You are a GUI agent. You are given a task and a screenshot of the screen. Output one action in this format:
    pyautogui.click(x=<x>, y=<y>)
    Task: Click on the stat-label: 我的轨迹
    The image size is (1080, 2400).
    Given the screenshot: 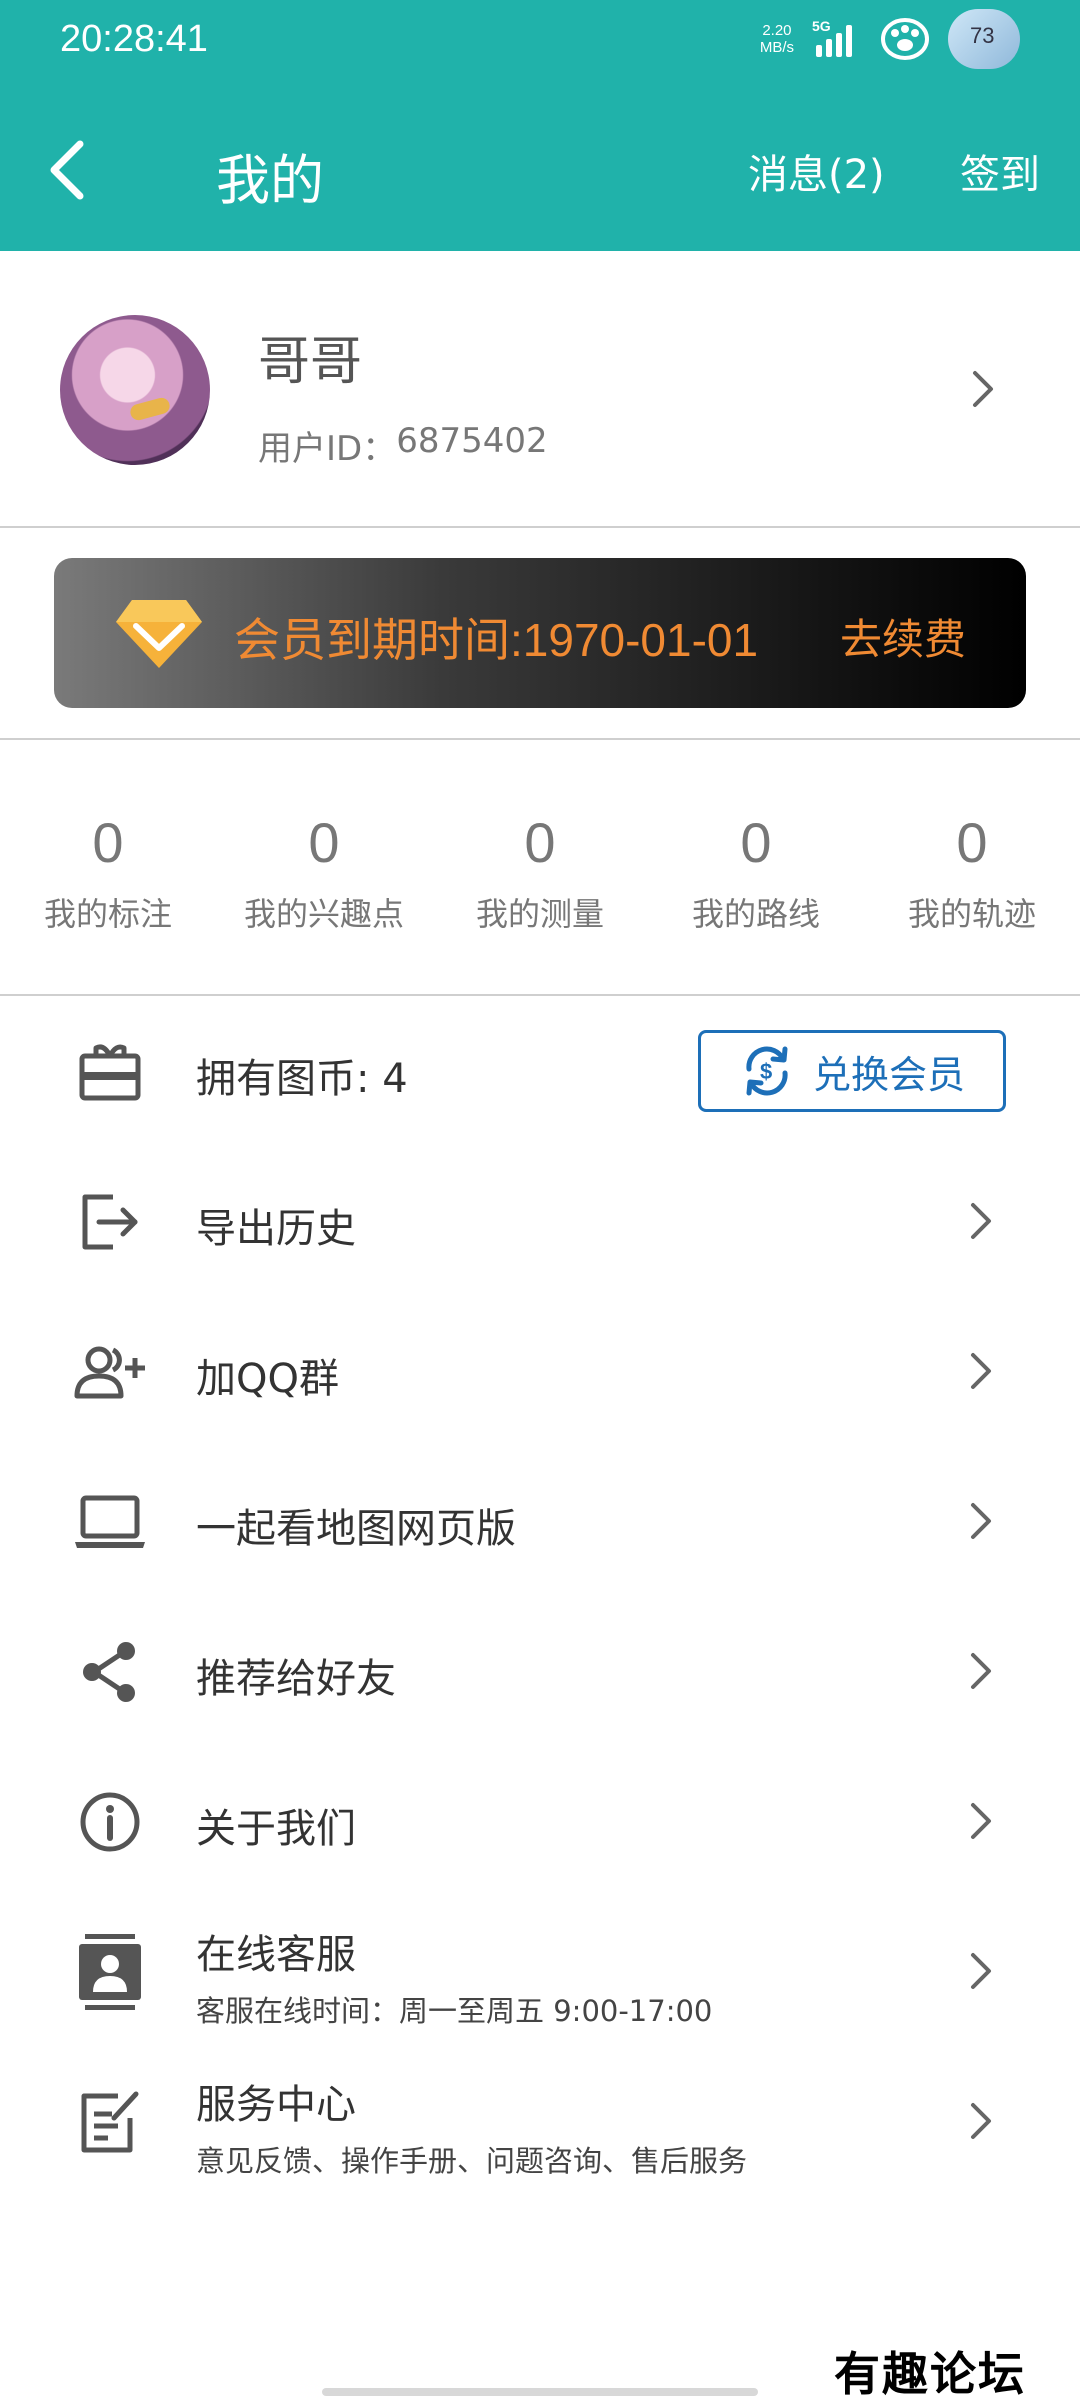 What is the action you would take?
    pyautogui.click(x=971, y=914)
    